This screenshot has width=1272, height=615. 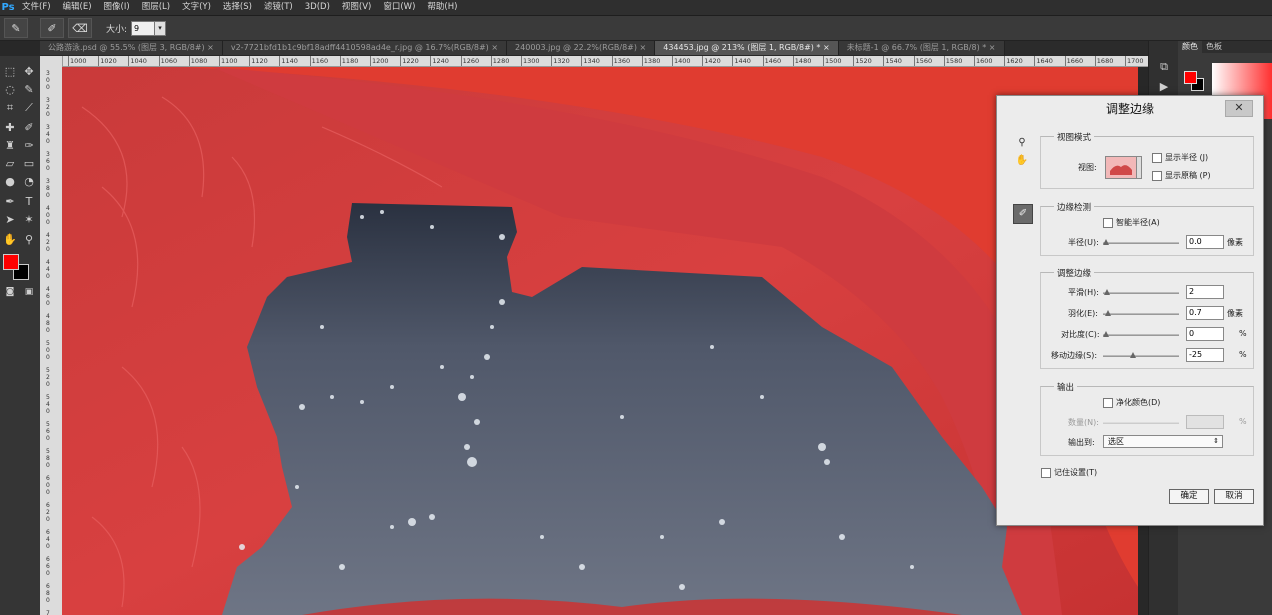 What do you see at coordinates (1216, 441) in the screenshot?
I see `select-arrow-icon: ⇕` at bounding box center [1216, 441].